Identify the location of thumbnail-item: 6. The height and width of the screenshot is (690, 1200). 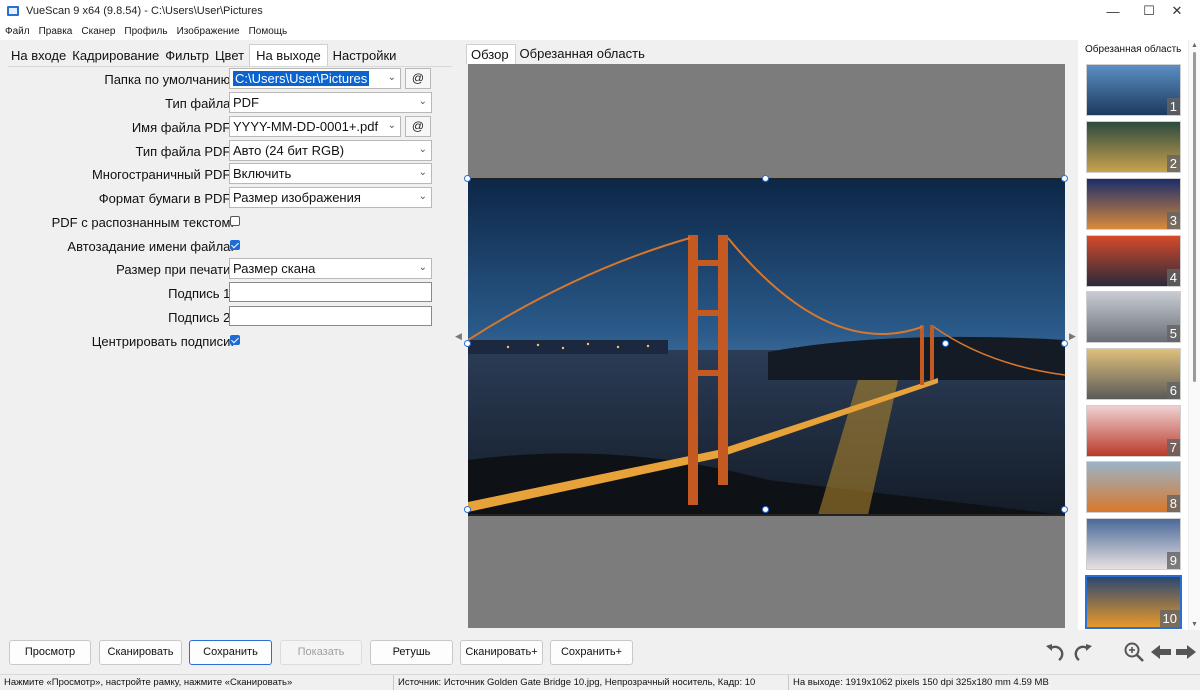
(1133, 374).